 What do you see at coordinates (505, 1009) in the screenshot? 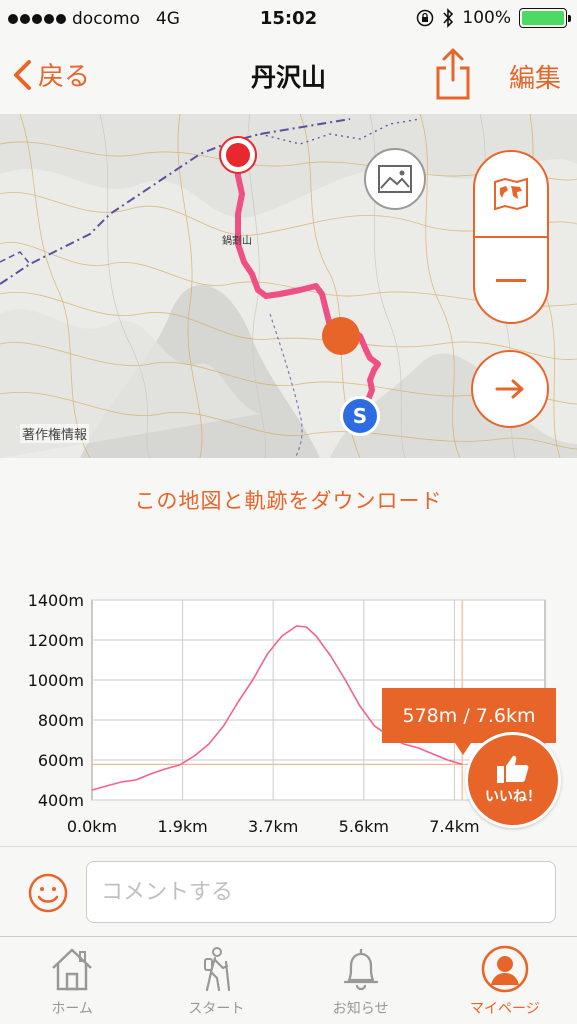
I see `tab-mypage-label: マイページ` at bounding box center [505, 1009].